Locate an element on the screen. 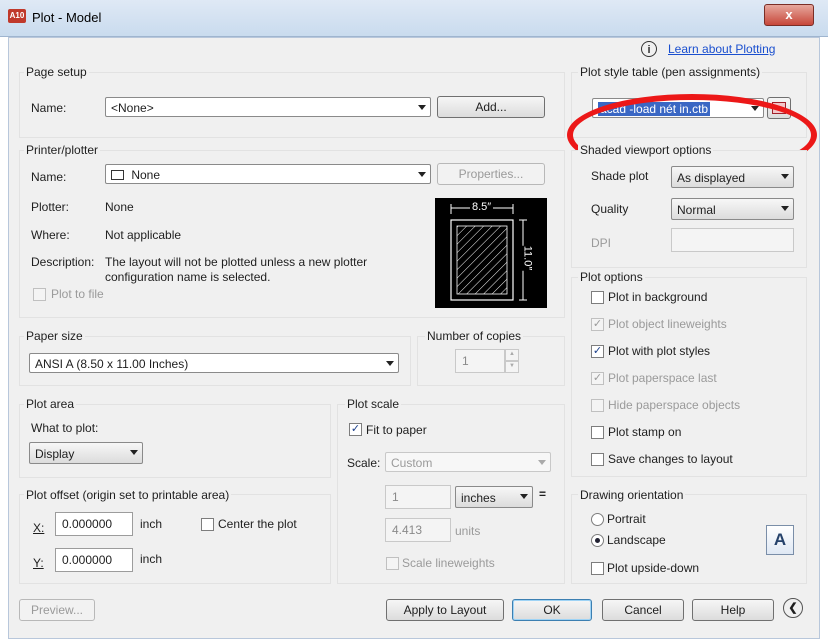 The height and width of the screenshot is (643, 828). spin-down-icon: ▼ is located at coordinates (512, 367).